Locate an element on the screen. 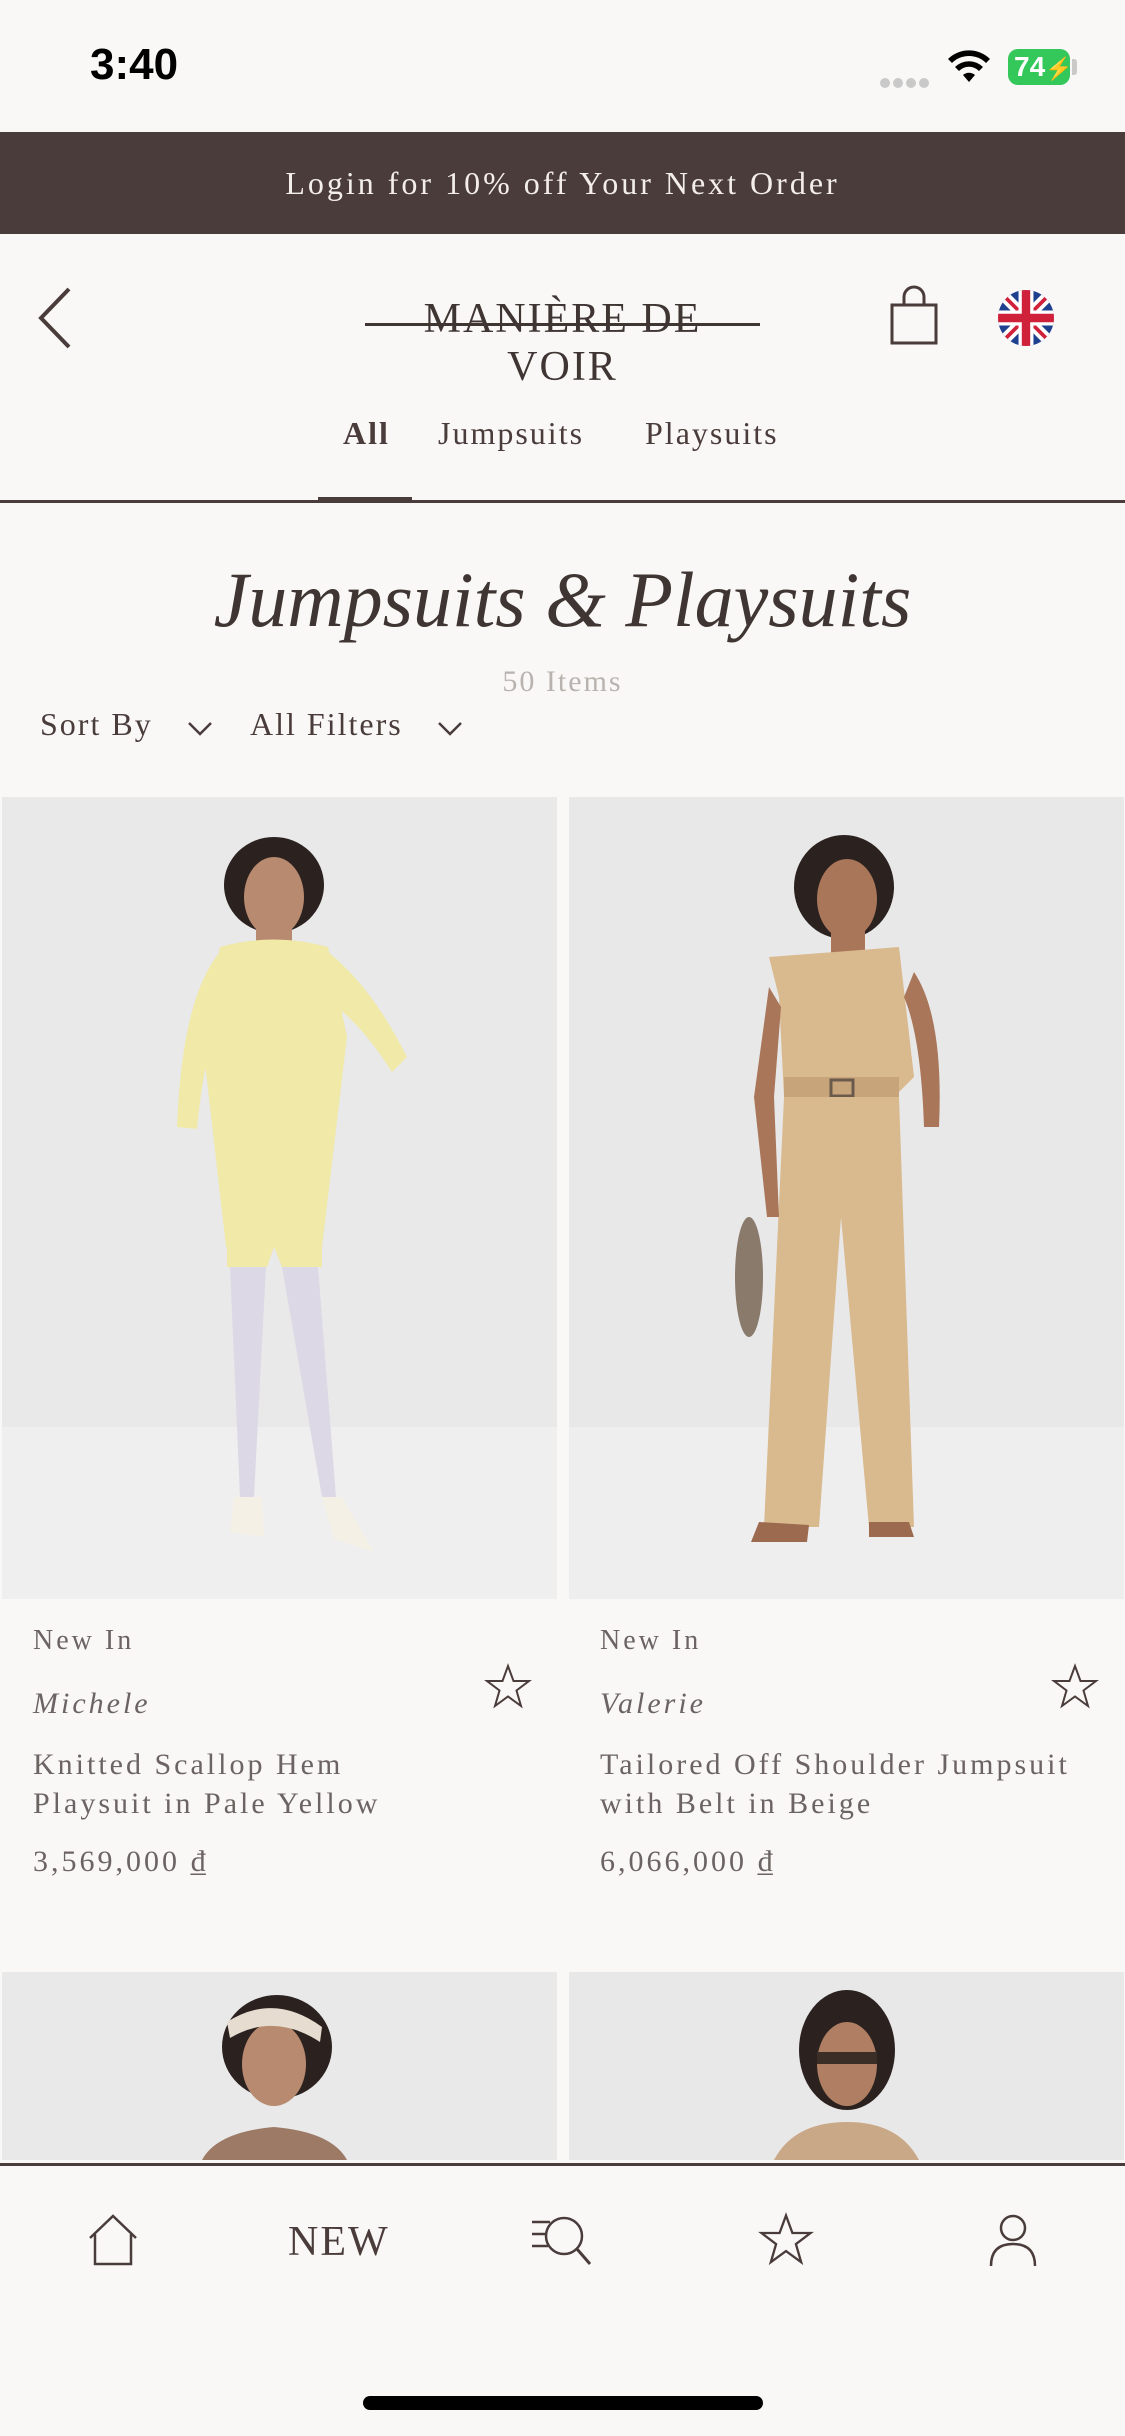 The width and height of the screenshot is (1125, 2436). product-designer: Michele is located at coordinates (92, 1703).